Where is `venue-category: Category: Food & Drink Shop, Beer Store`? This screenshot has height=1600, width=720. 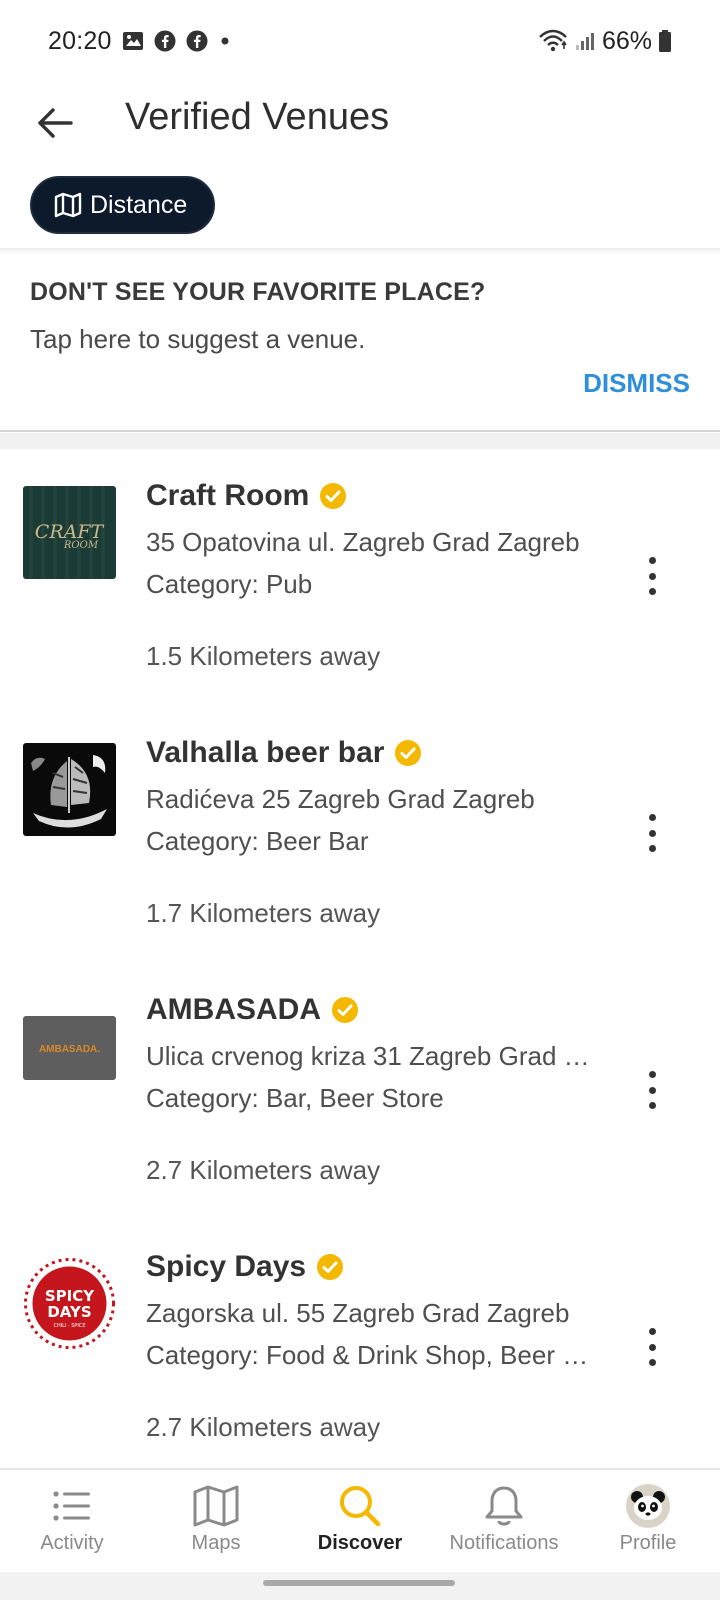
venue-category: Category: Food & Drink Shop, Beer Store is located at coordinates (375, 1355).